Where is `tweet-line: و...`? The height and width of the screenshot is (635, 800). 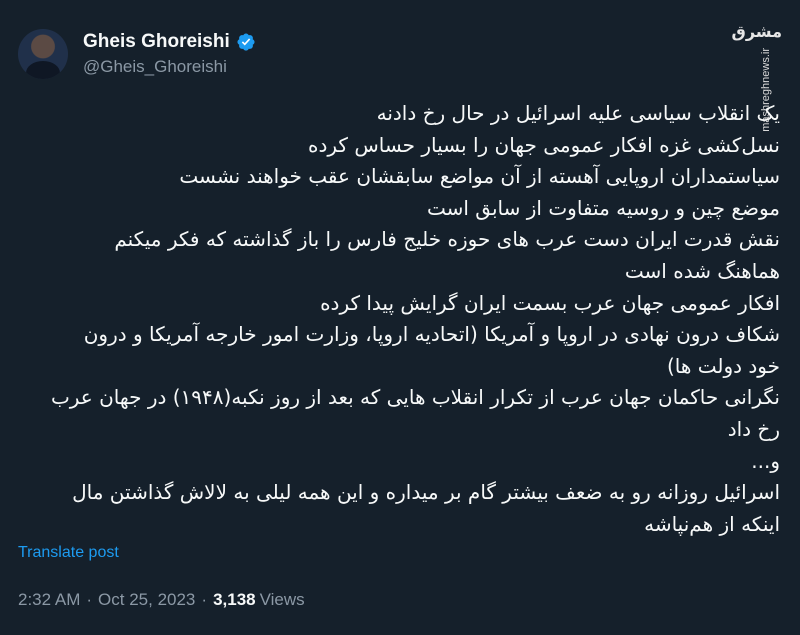 tweet-line: و... is located at coordinates (765, 460).